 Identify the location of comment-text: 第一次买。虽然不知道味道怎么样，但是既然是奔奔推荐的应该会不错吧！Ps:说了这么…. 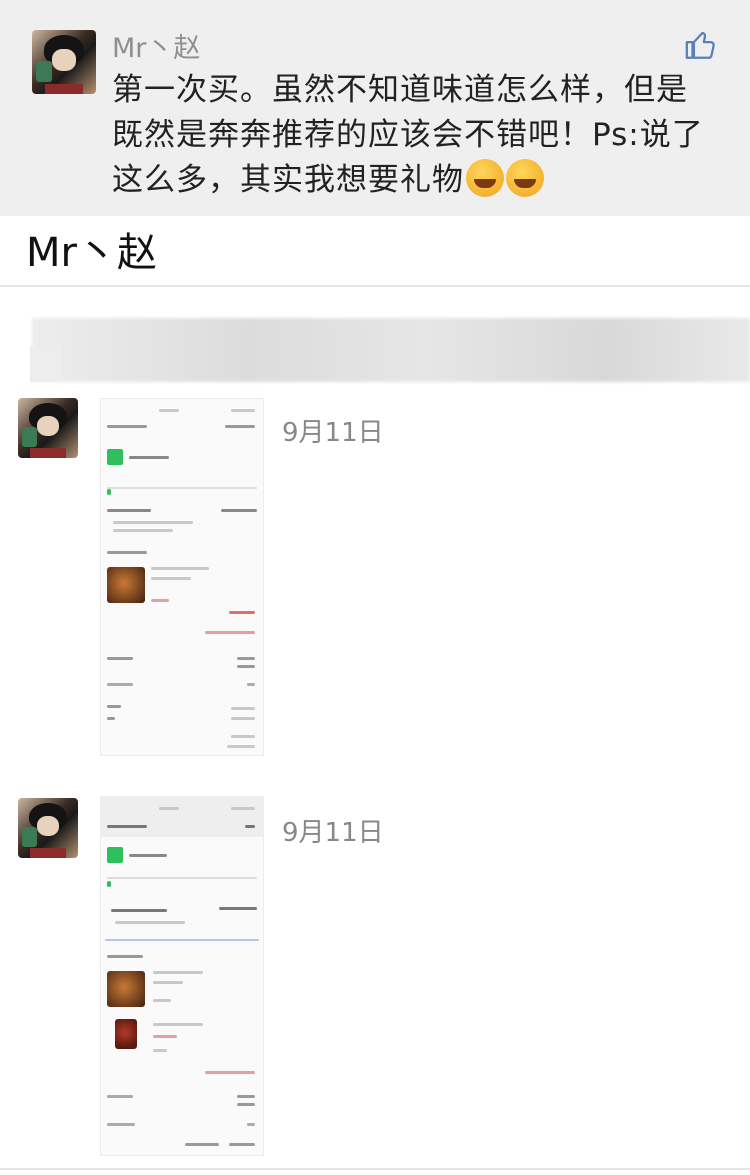
(409, 135).